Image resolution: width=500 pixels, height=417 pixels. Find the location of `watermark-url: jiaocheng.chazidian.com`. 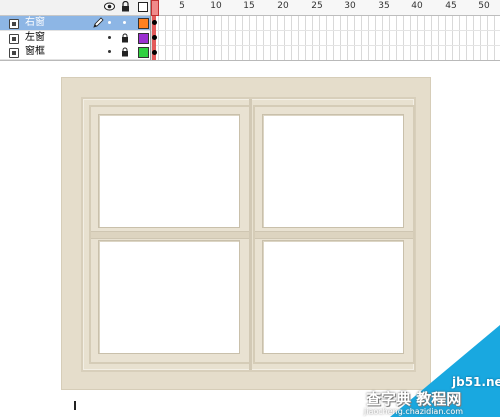

watermark-url: jiaocheng.chazidian.com is located at coordinates (414, 411).